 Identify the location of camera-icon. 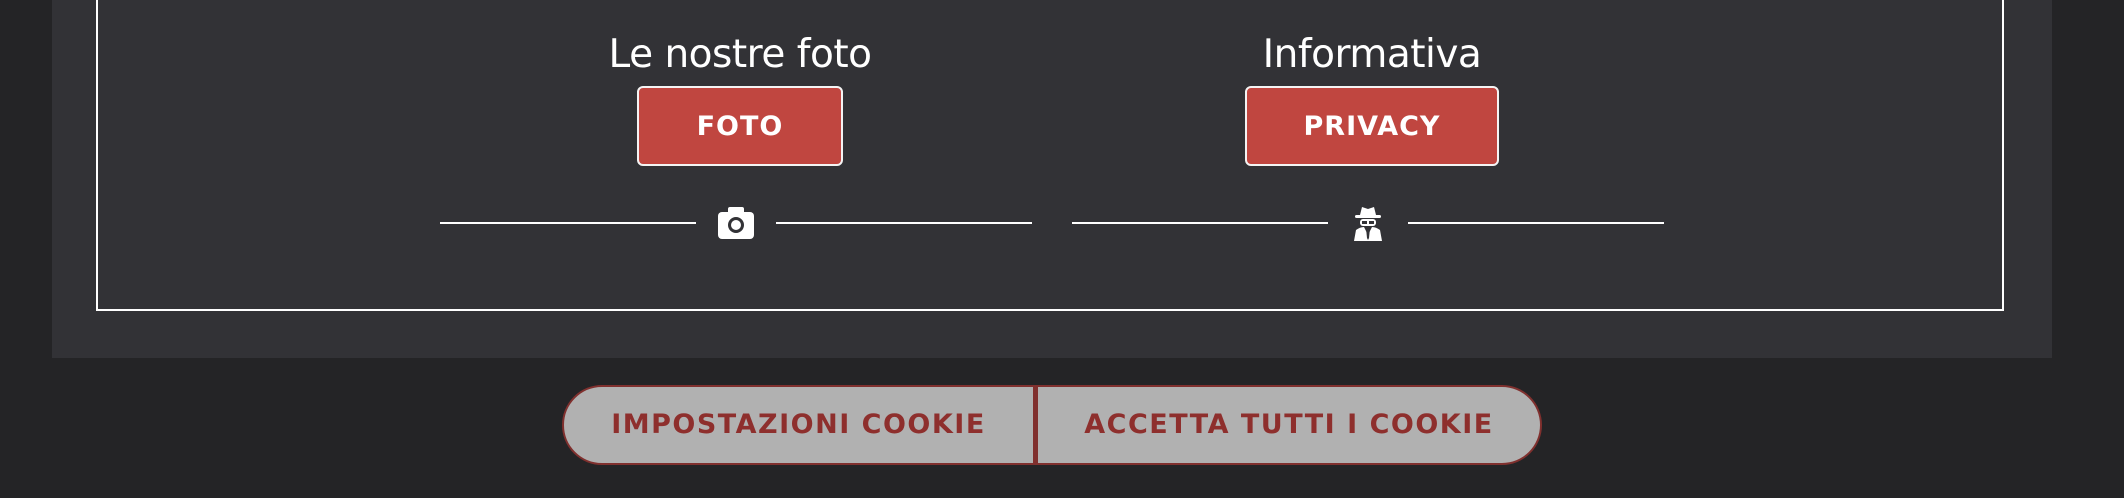
(736, 223).